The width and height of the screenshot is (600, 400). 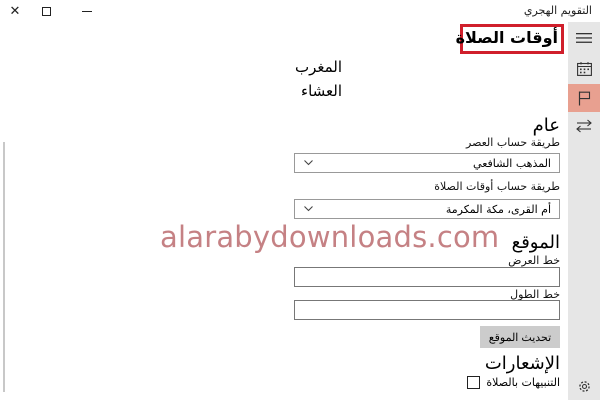 I want to click on flag-icon, so click(x=584, y=98).